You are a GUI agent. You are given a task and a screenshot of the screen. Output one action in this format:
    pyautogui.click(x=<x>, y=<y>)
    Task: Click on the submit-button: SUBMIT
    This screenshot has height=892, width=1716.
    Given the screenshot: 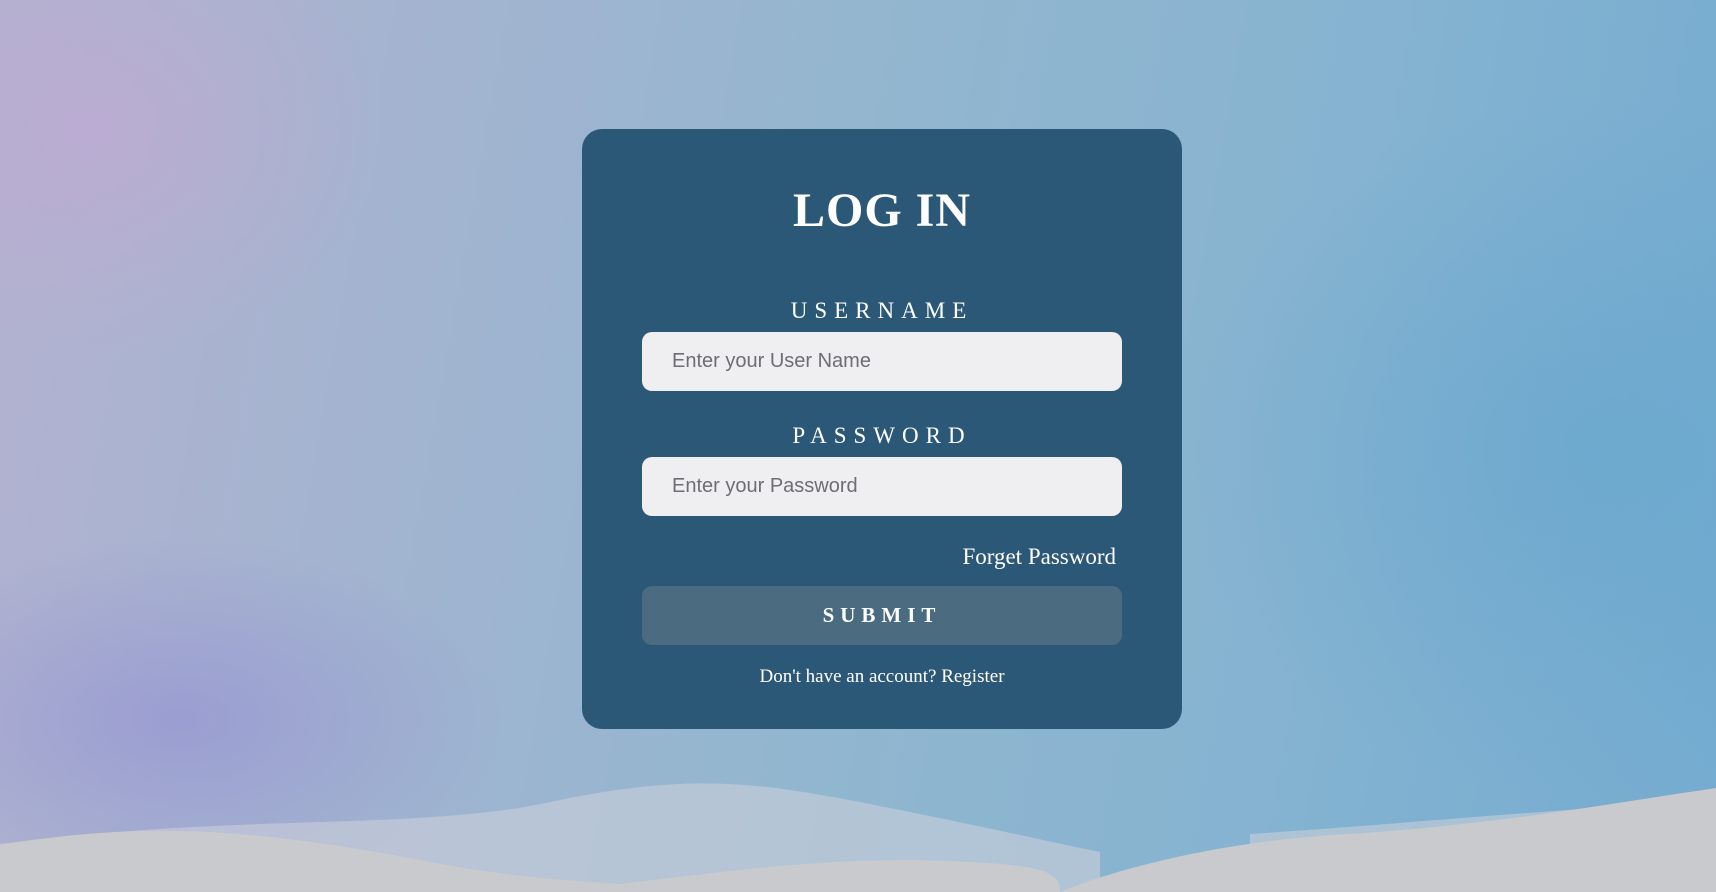 What is the action you would take?
    pyautogui.click(x=882, y=615)
    